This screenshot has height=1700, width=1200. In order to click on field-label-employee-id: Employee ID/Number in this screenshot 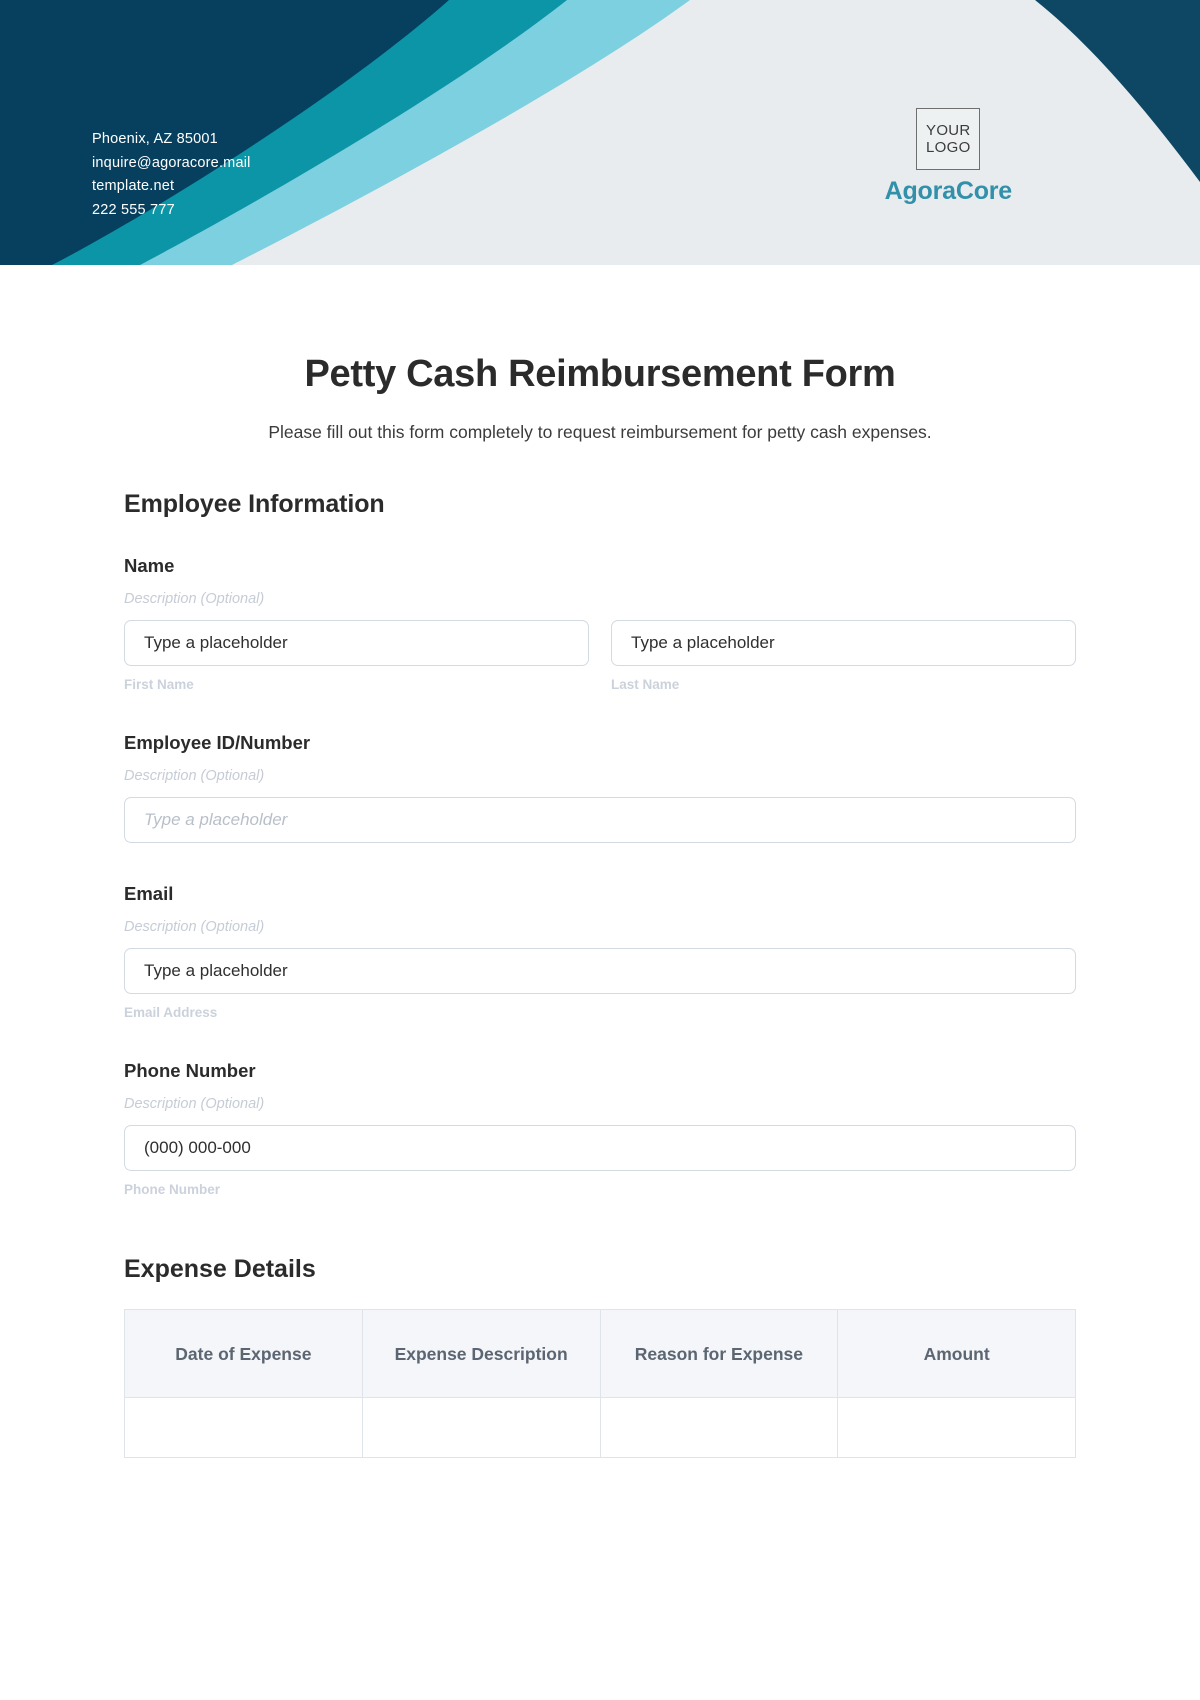, I will do `click(217, 742)`.